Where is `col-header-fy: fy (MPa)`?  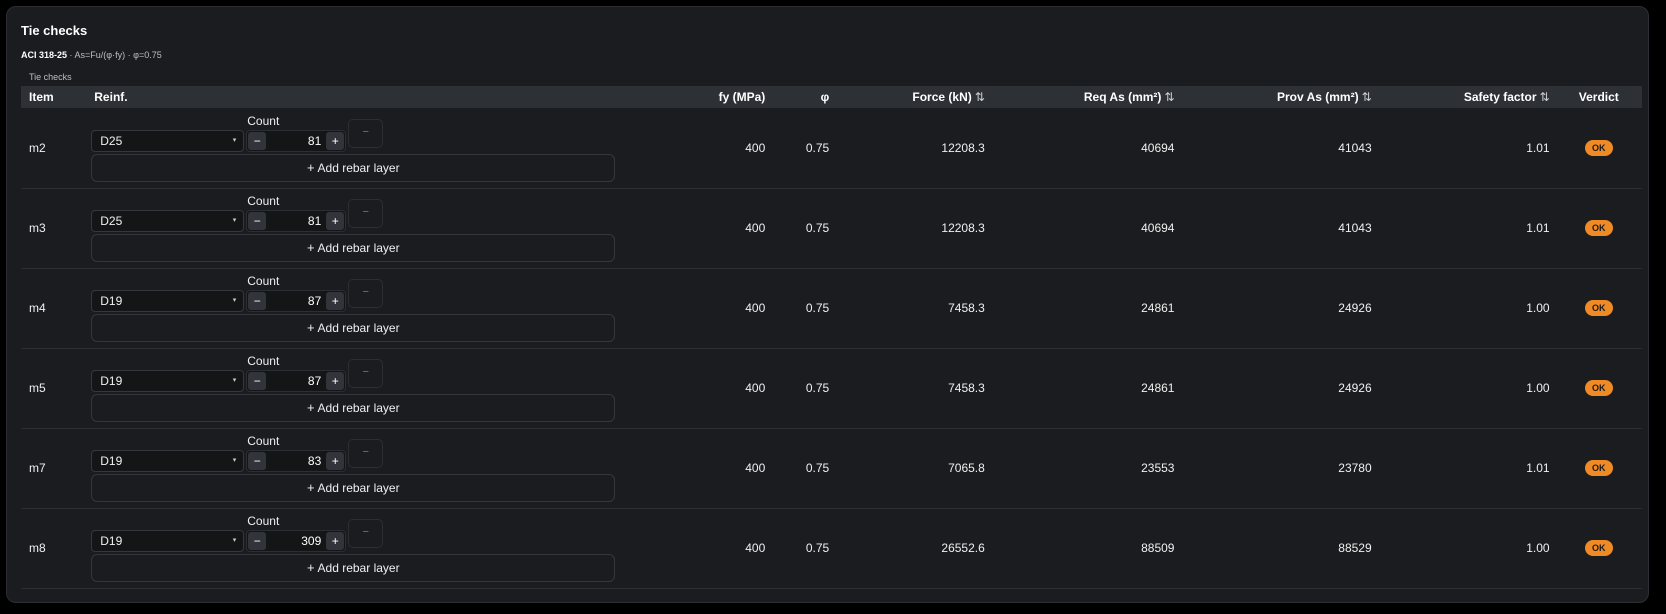
col-header-fy: fy (MPa) is located at coordinates (742, 97).